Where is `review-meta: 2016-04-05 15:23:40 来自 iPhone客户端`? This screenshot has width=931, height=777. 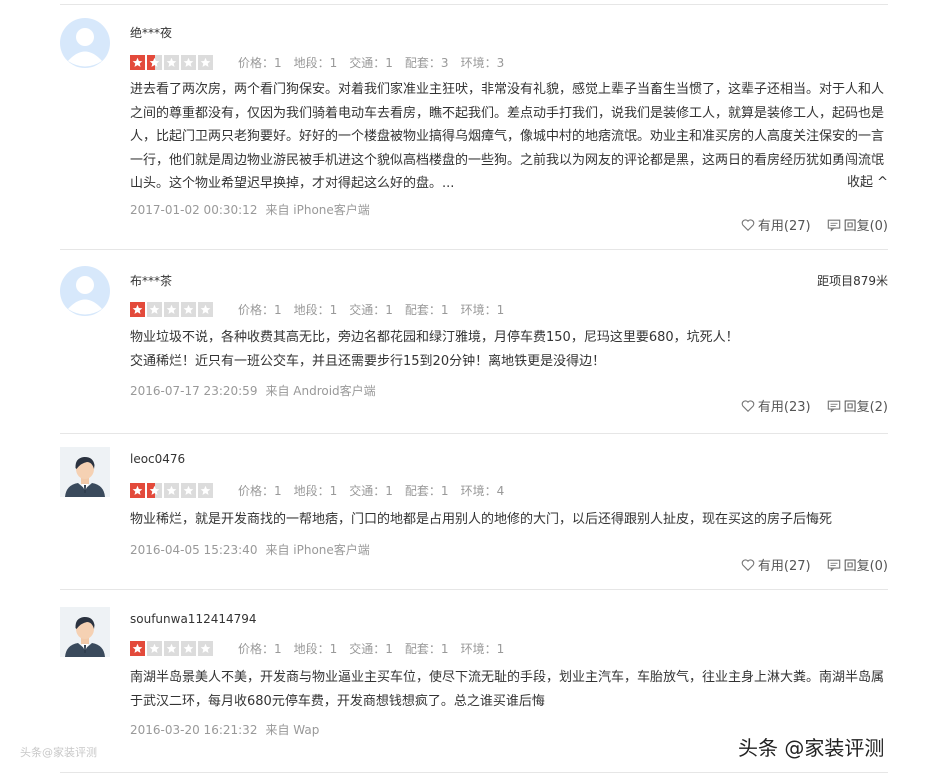
review-meta: 2016-04-05 15:23:40 来自 iPhone客户端 is located at coordinates (250, 549).